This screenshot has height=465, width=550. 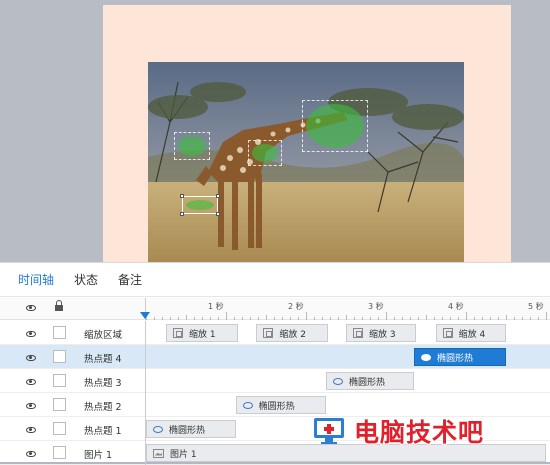 I want to click on track-row: 热点题 3 椭圆形热, so click(x=275, y=381).